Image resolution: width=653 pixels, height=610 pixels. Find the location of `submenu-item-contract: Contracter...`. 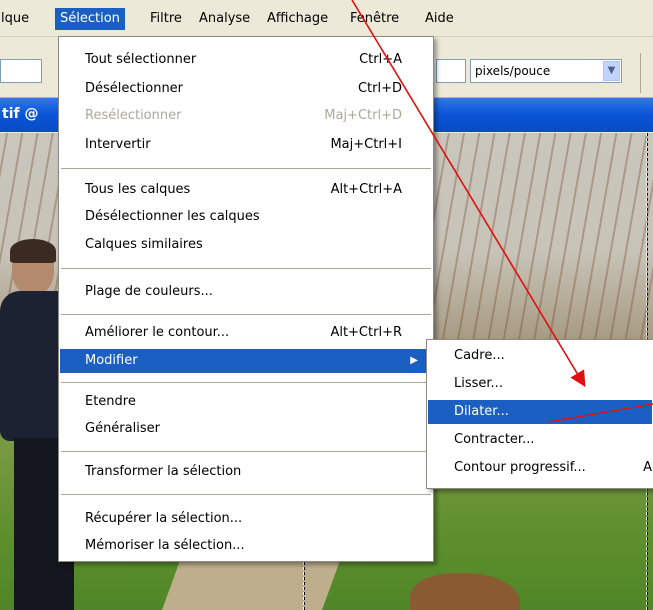

submenu-item-contract: Contracter... is located at coordinates (540, 440).